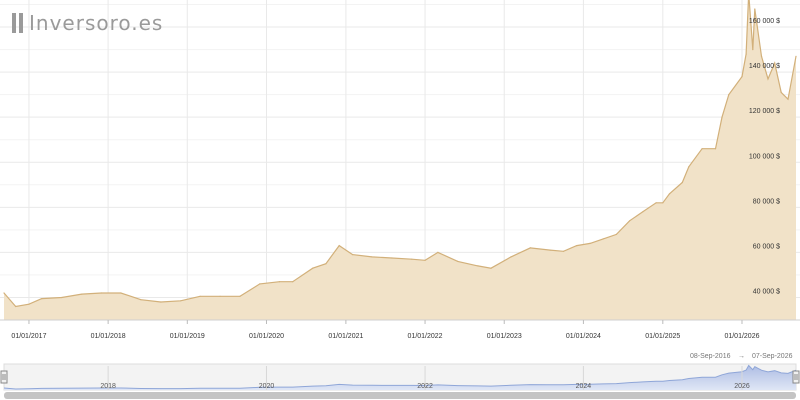 The height and width of the screenshot is (400, 800). I want to click on x-tick-label: 01/01/2024, so click(583, 336).